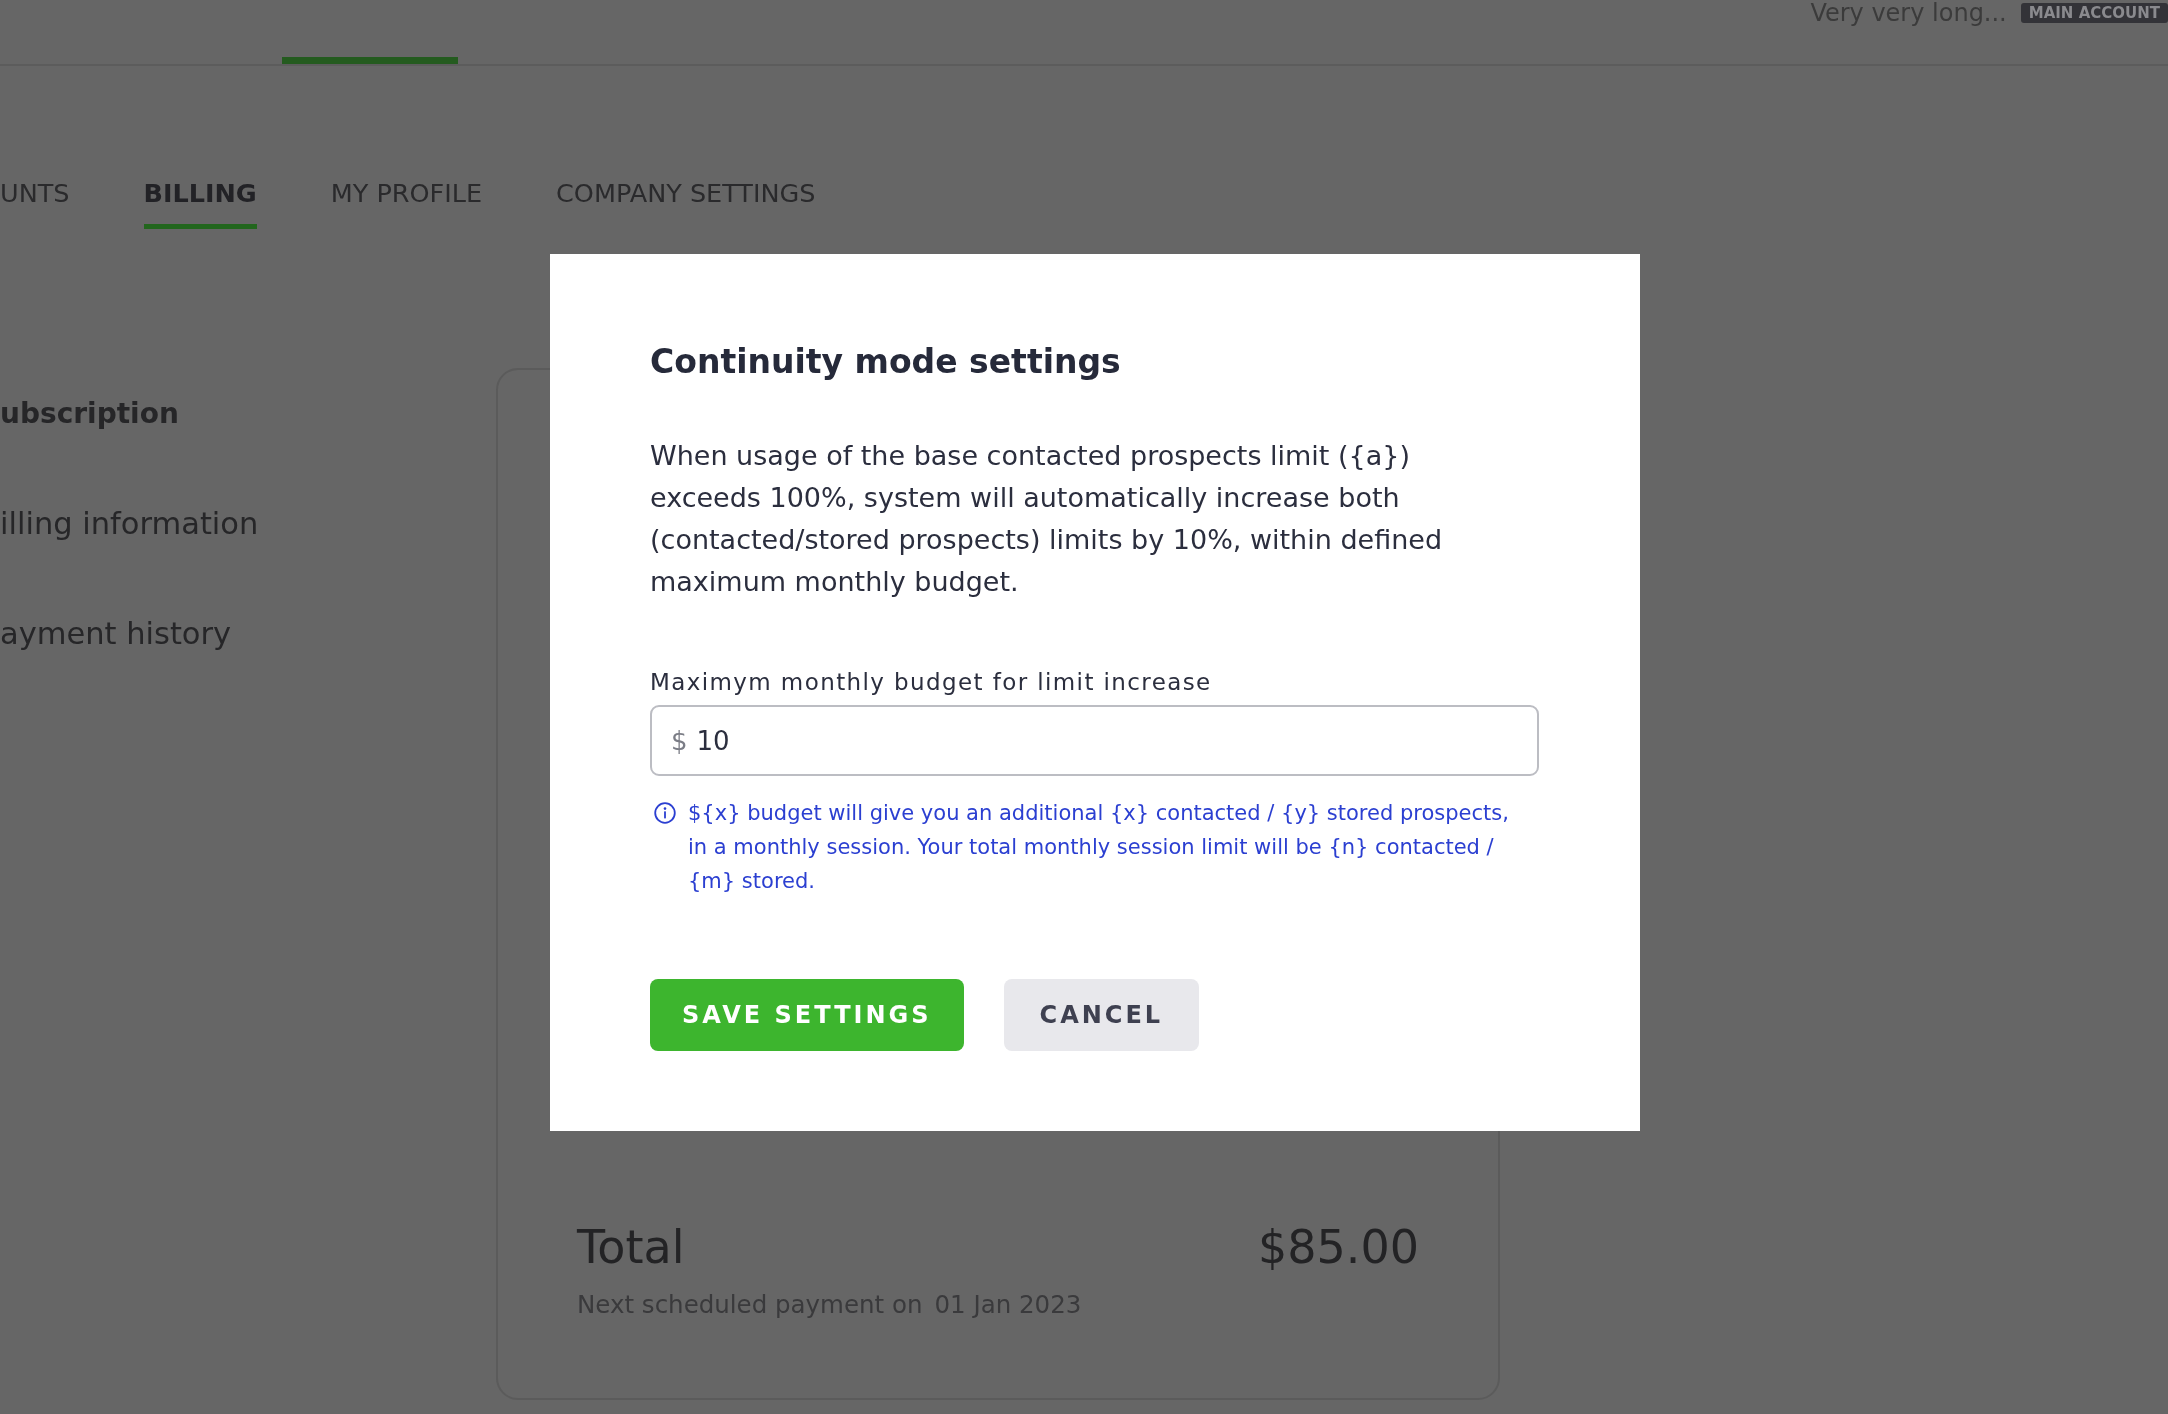 This screenshot has width=2168, height=1414. I want to click on sidebar-item: ayment history, so click(116, 634).